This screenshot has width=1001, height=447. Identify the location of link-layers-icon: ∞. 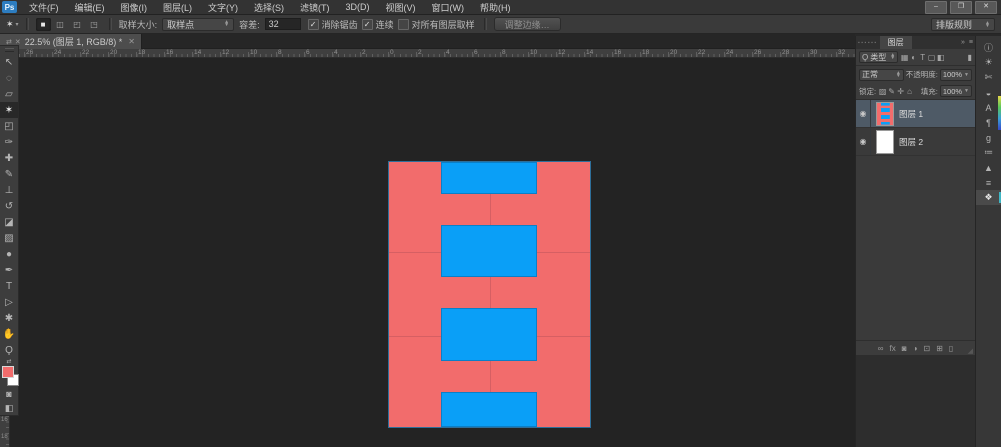
(881, 348).